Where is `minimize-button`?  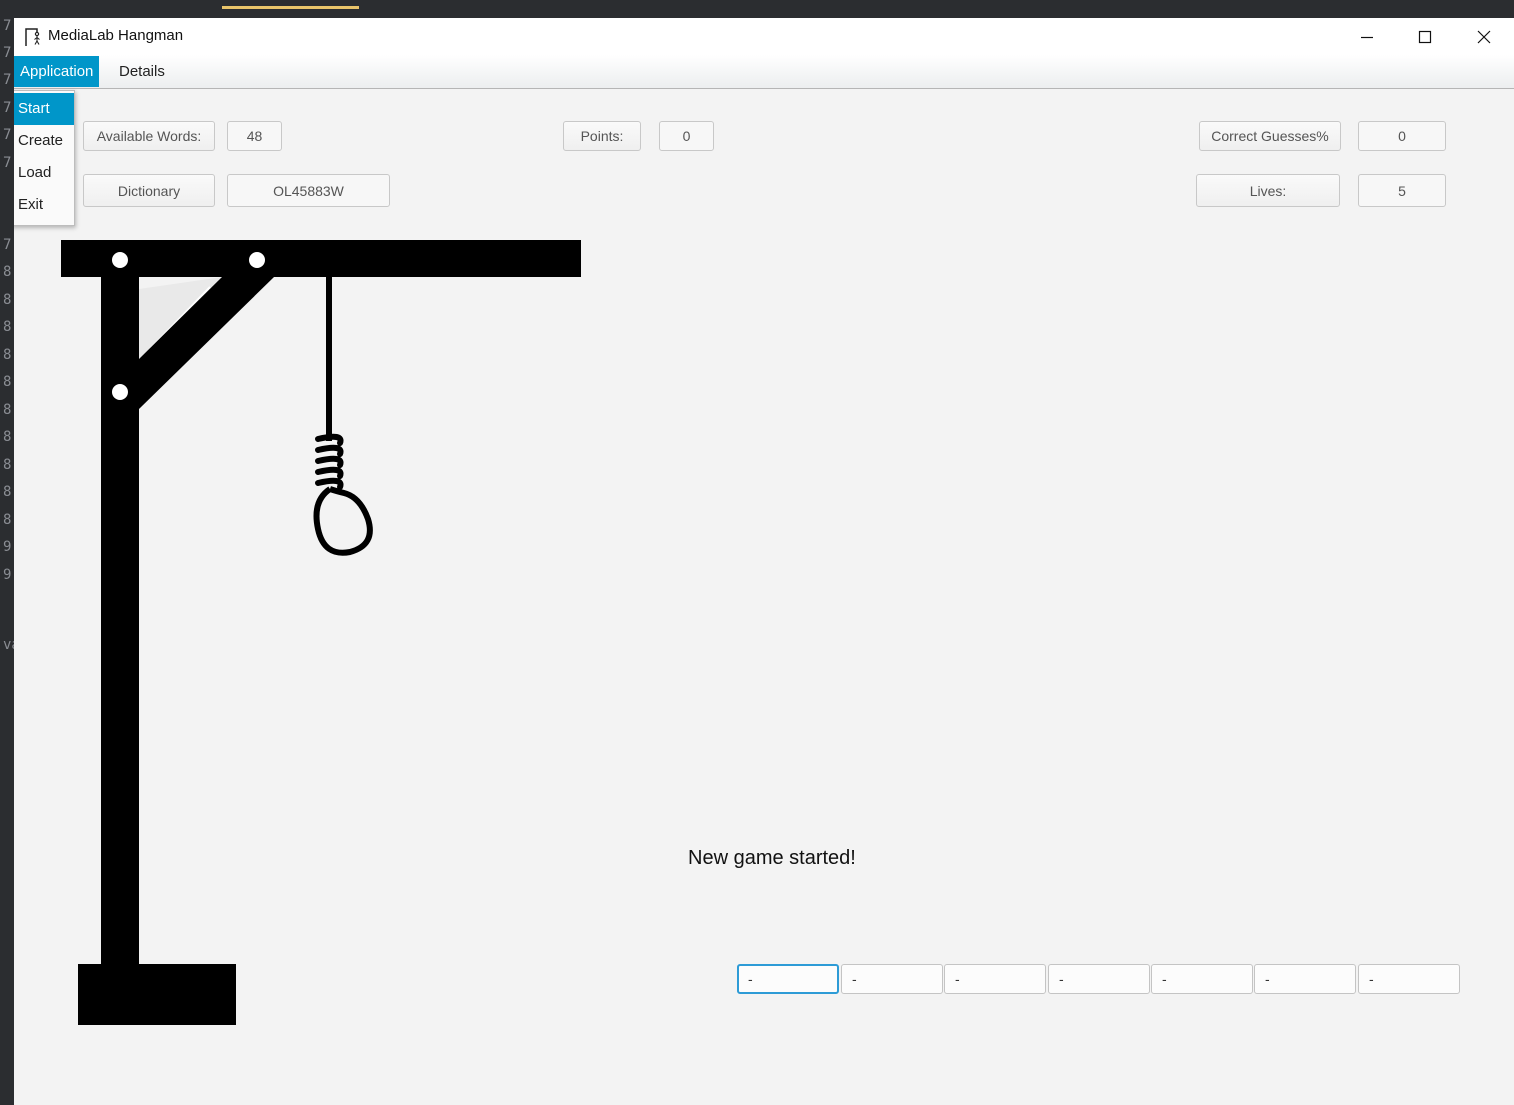
minimize-button is located at coordinates (1367, 36).